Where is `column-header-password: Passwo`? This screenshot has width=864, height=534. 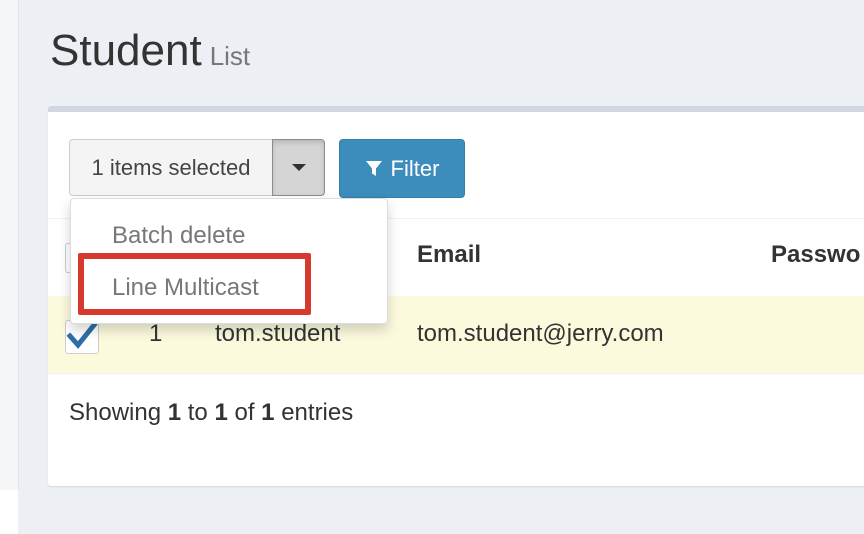 column-header-password: Passwo is located at coordinates (815, 255).